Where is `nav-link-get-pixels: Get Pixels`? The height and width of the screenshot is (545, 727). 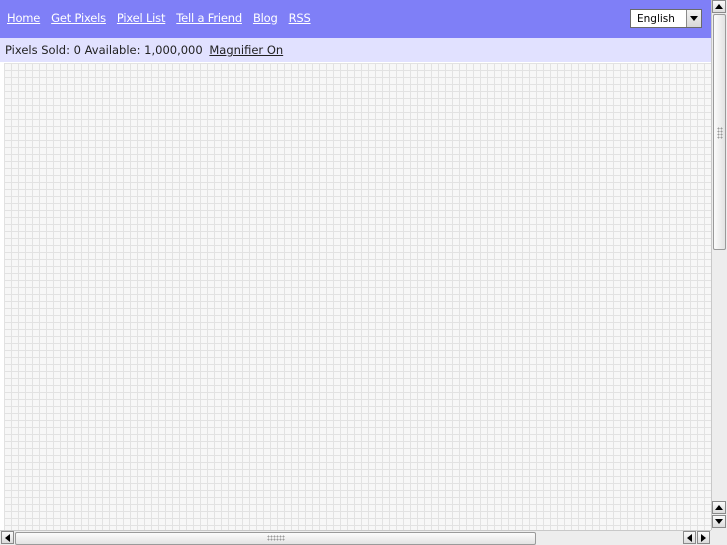
nav-link-get-pixels: Get Pixels is located at coordinates (78, 18).